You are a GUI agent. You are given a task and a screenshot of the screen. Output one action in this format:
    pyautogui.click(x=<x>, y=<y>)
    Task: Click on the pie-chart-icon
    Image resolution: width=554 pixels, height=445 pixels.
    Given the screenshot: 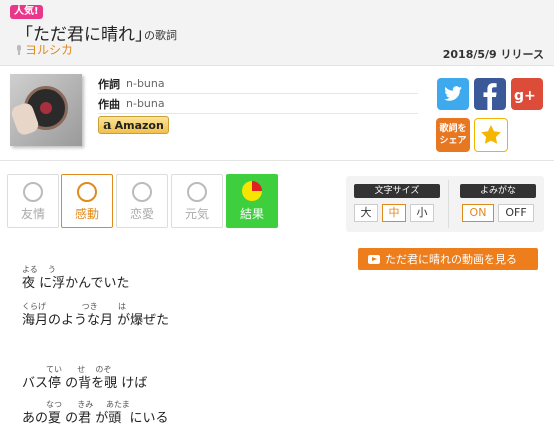 What is the action you would take?
    pyautogui.click(x=252, y=191)
    